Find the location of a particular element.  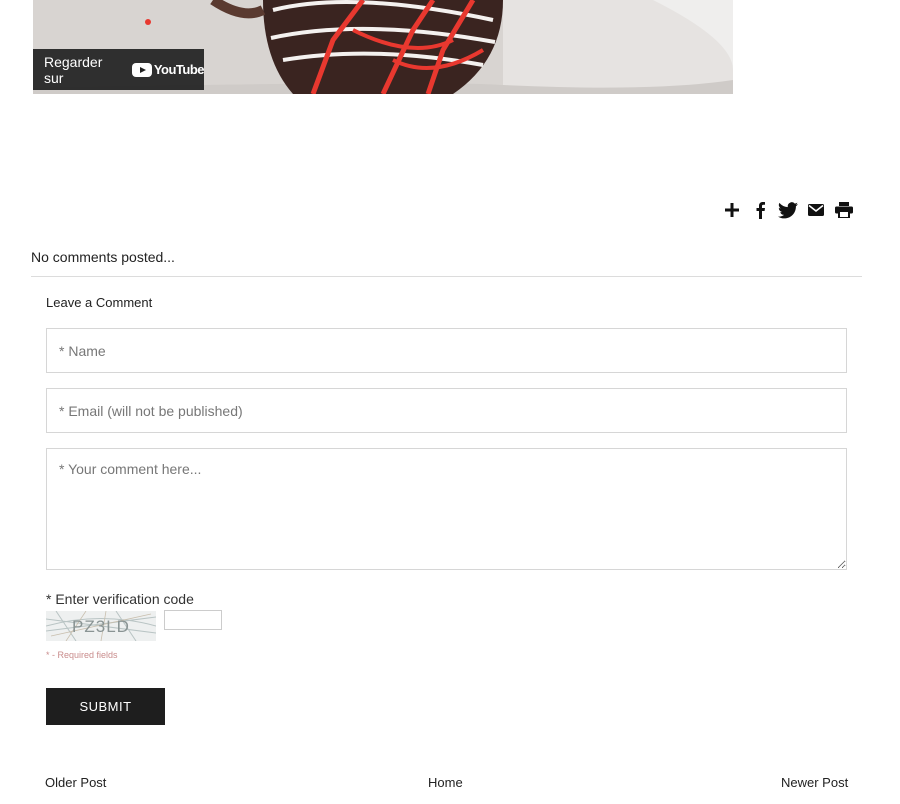

youtube-logo-text: YouTube is located at coordinates (179, 69).